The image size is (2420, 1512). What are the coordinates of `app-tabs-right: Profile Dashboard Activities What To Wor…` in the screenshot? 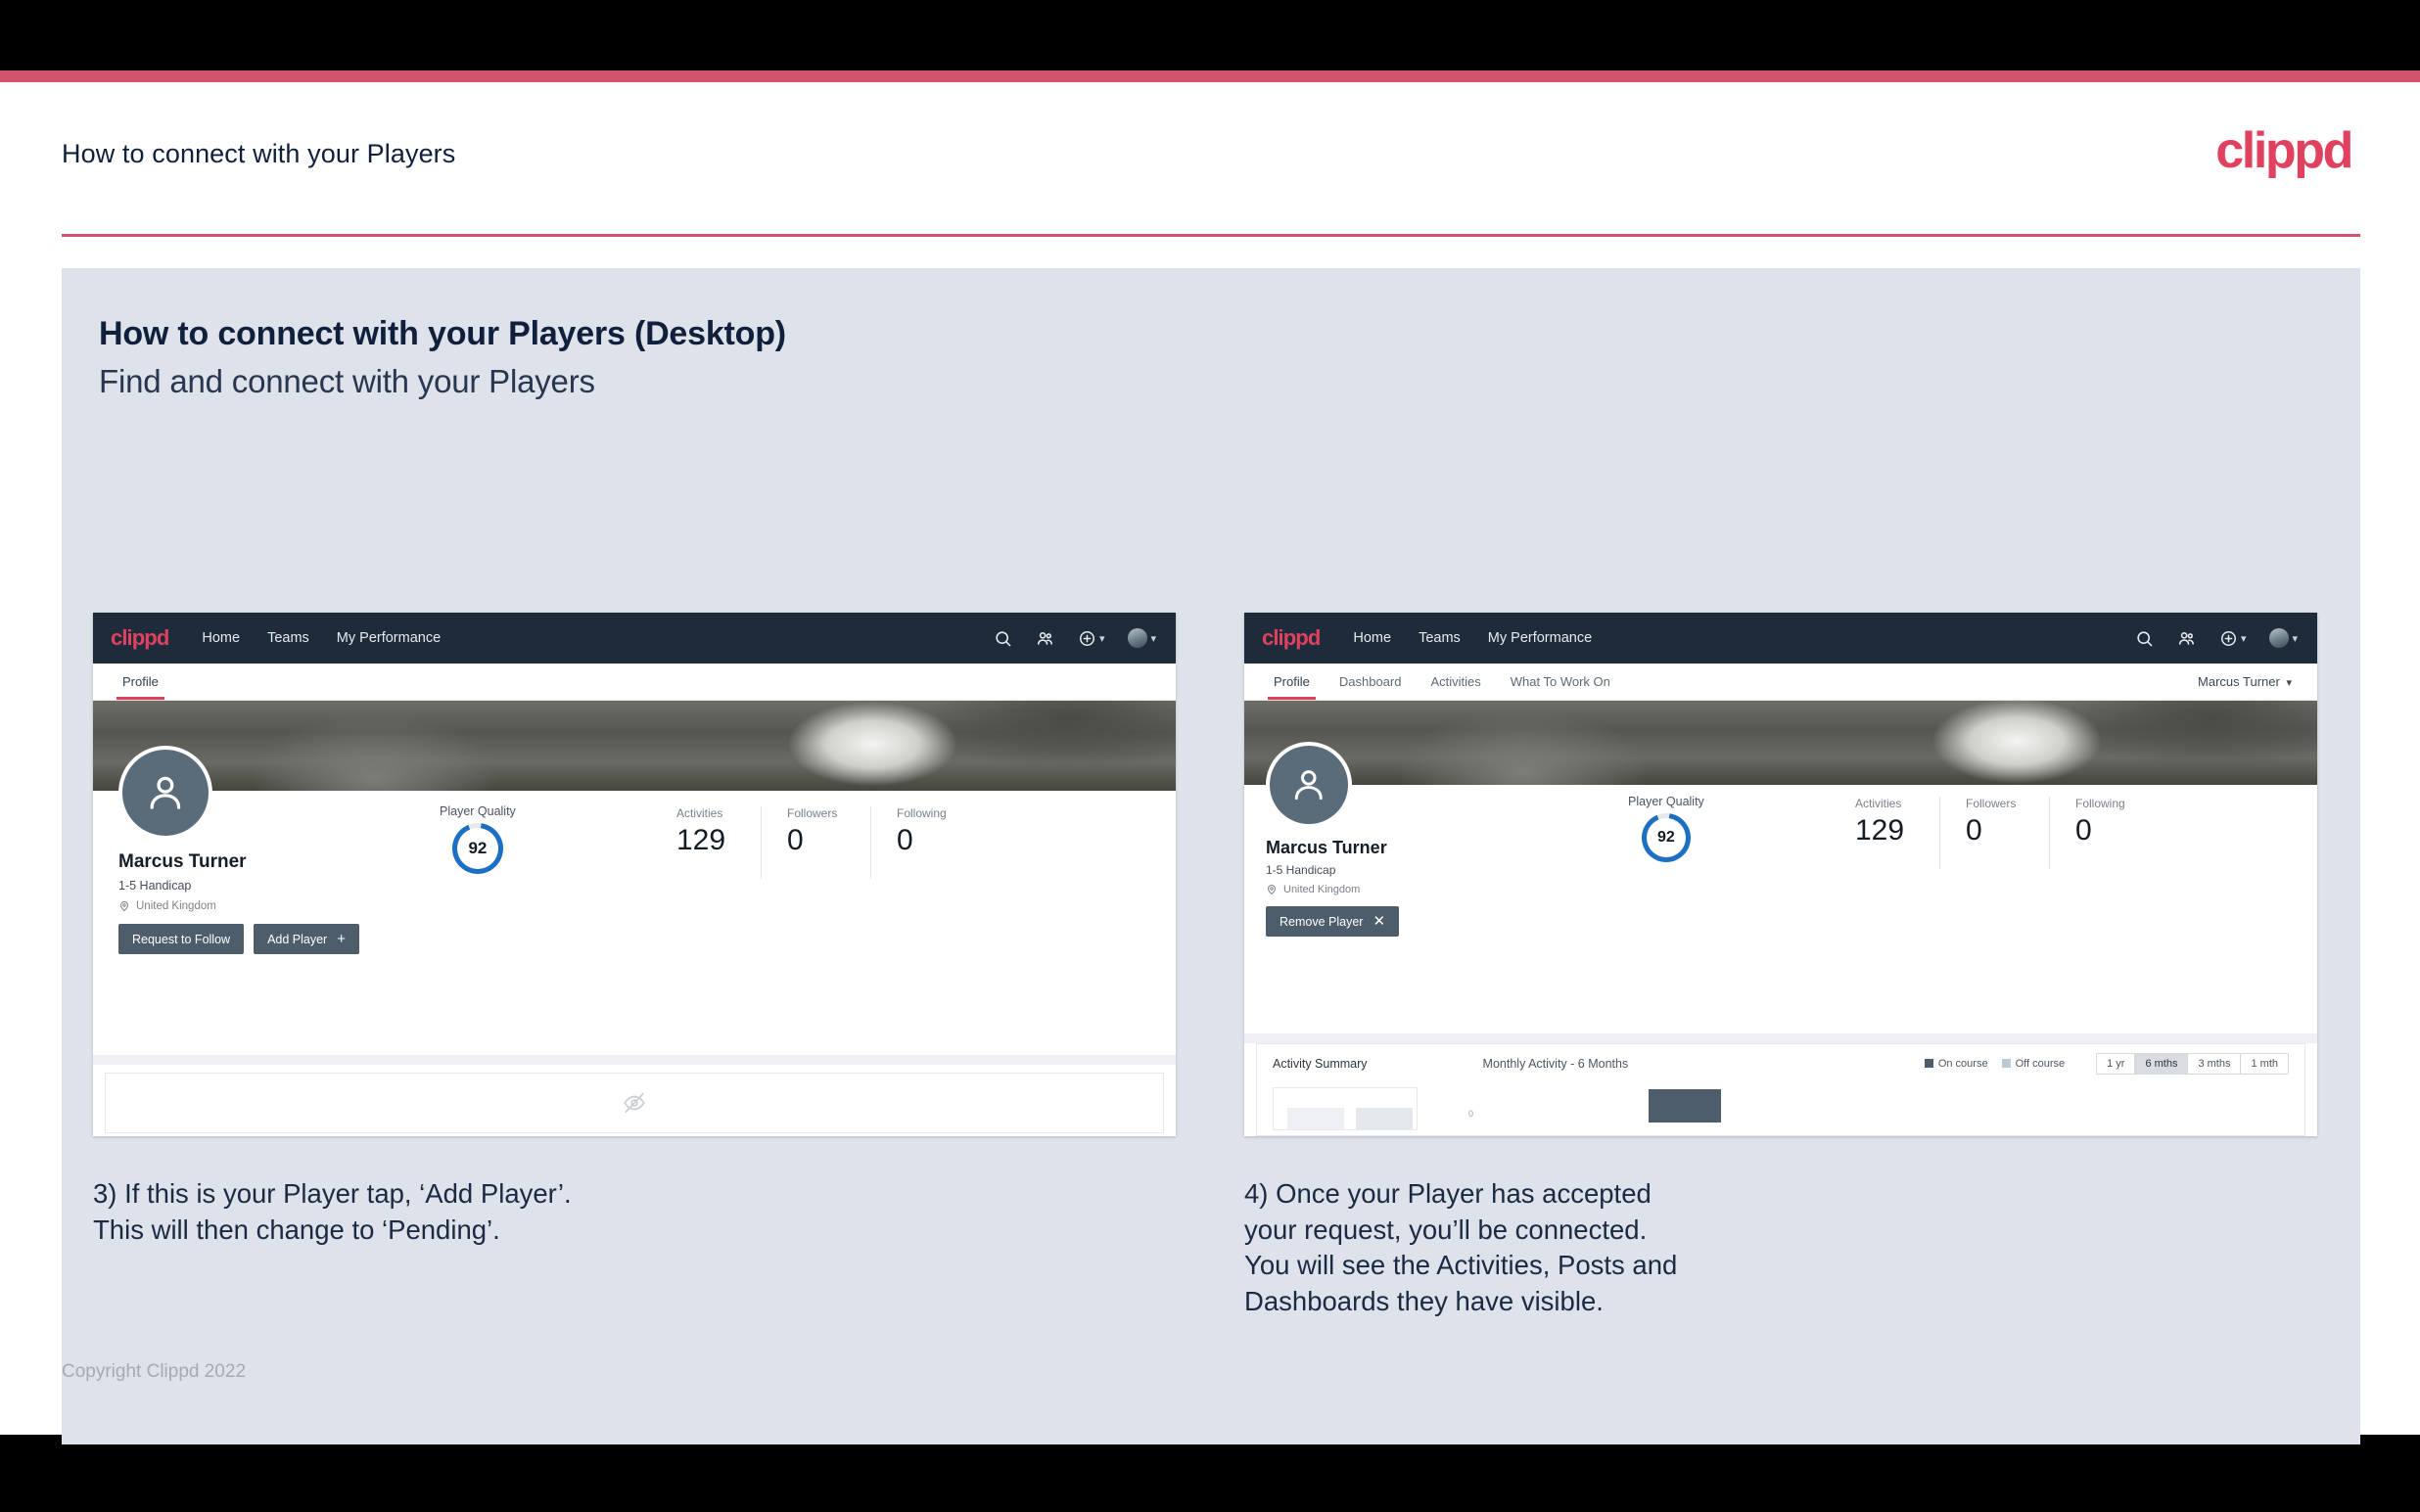 It's located at (1780, 682).